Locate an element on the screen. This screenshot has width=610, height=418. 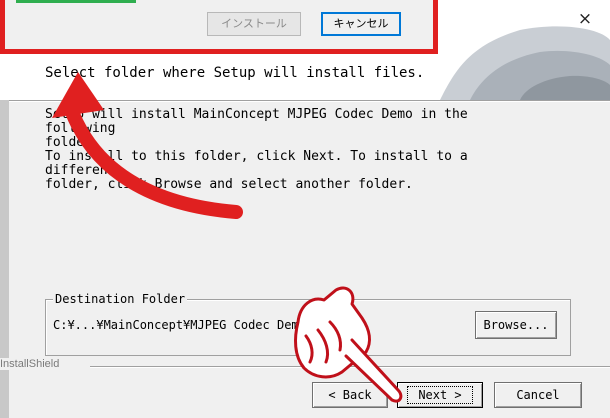
cancel-button: Cancel is located at coordinates (538, 395).